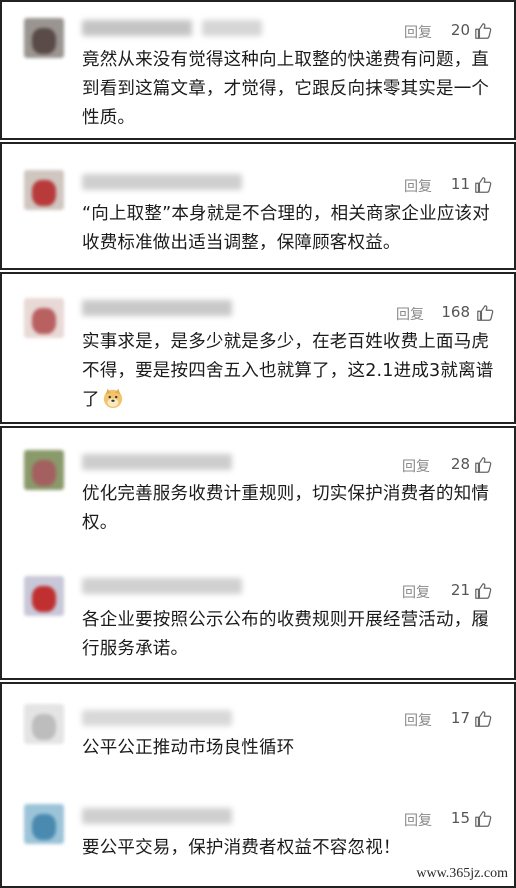 The image size is (516, 888). I want to click on like-count: 17, so click(460, 718).